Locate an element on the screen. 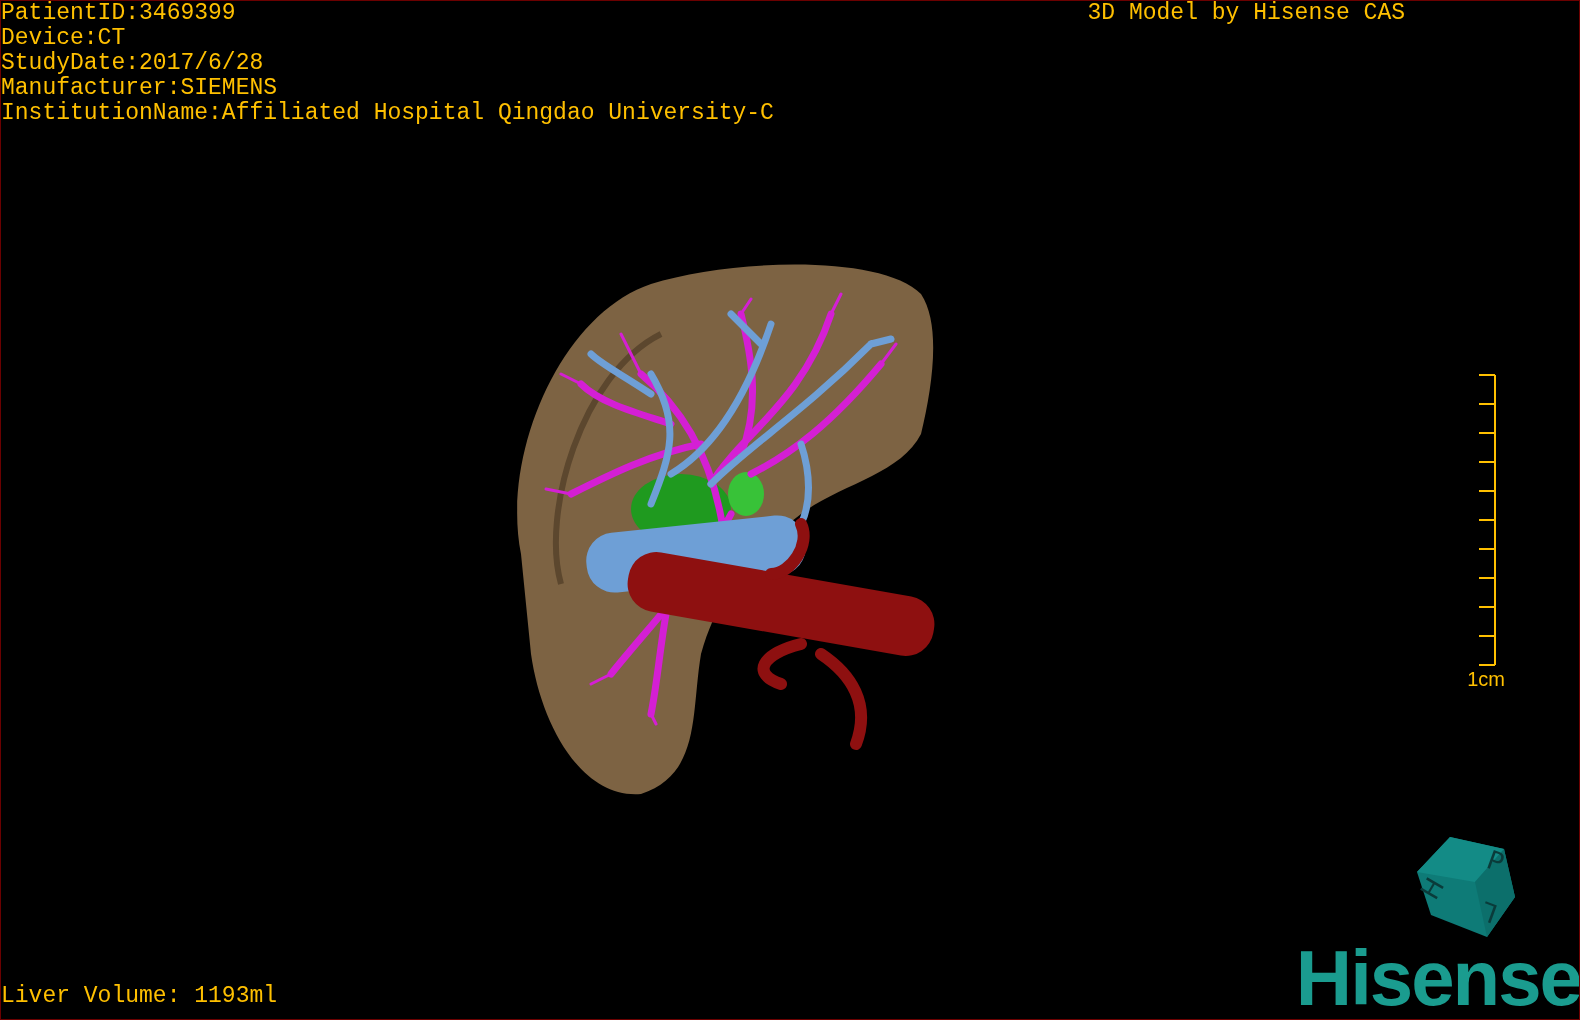 The image size is (1580, 1020). scale-ruler-icon is located at coordinates (1488, 520).